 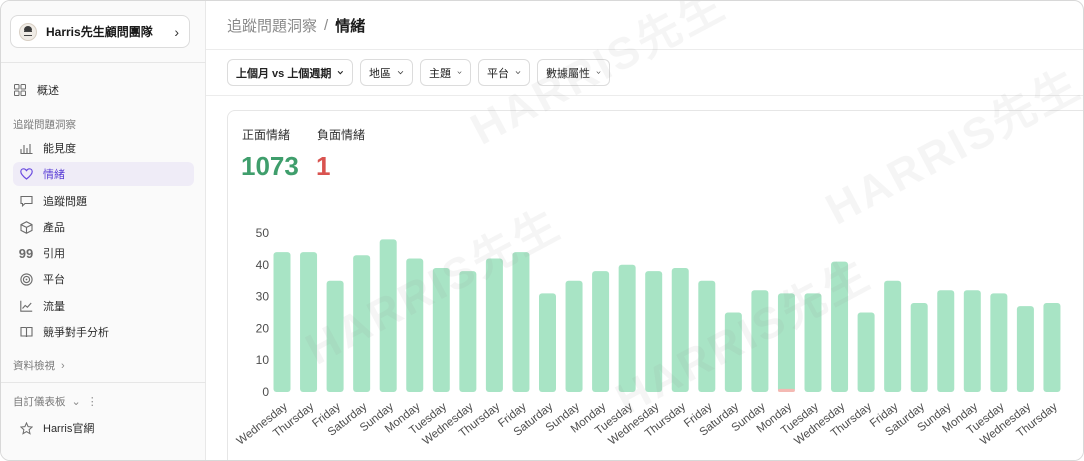 What do you see at coordinates (54, 280) in the screenshot?
I see `sidebar-item-label: 平台` at bounding box center [54, 280].